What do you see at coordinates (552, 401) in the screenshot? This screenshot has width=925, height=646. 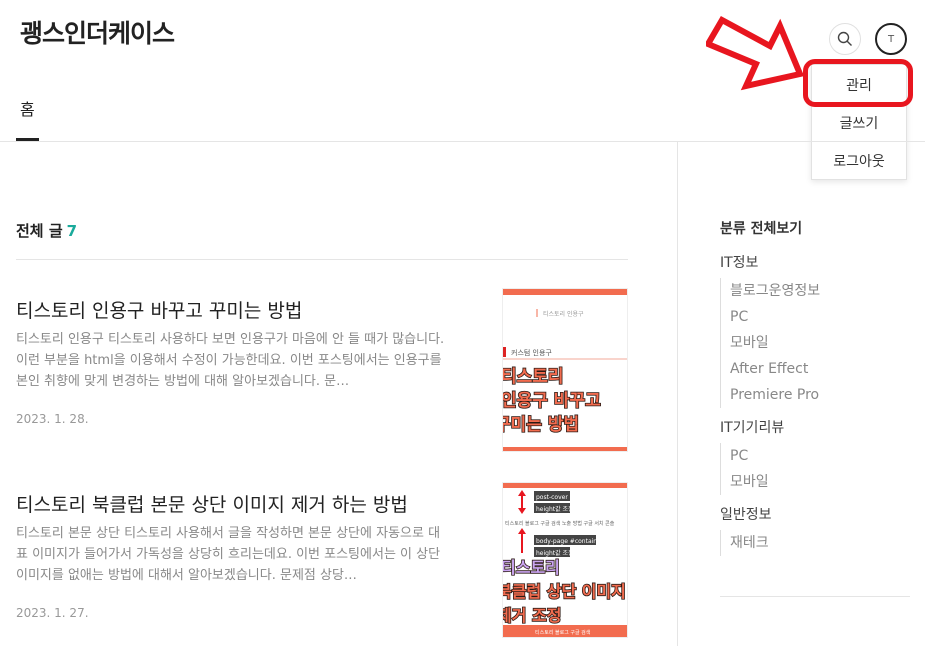 I see `thumb-line-2: 인용구 바꾸고` at bounding box center [552, 401].